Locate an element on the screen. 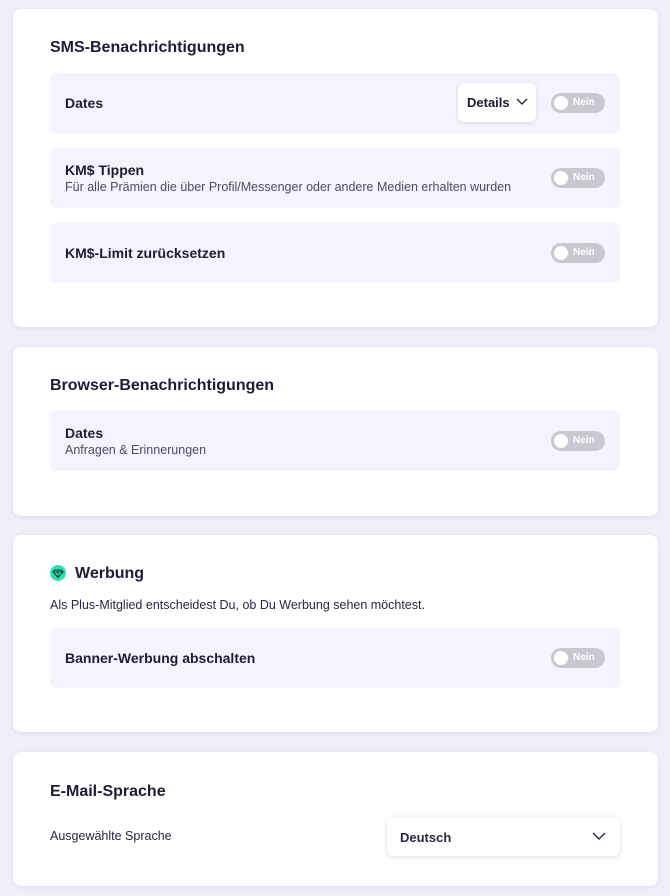  details-label: Details is located at coordinates (488, 102).